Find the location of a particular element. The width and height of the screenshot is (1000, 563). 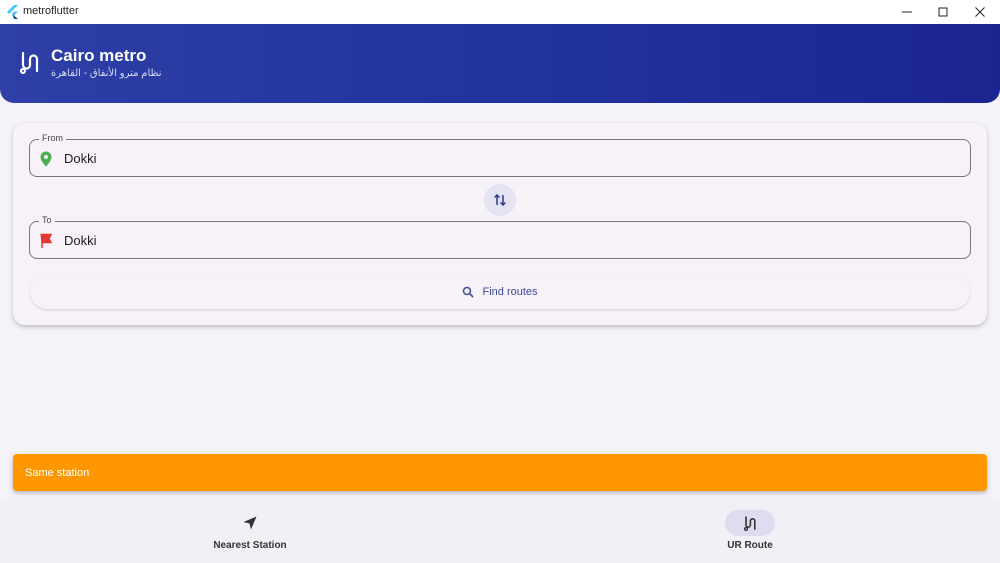

maximize-button is located at coordinates (943, 12).